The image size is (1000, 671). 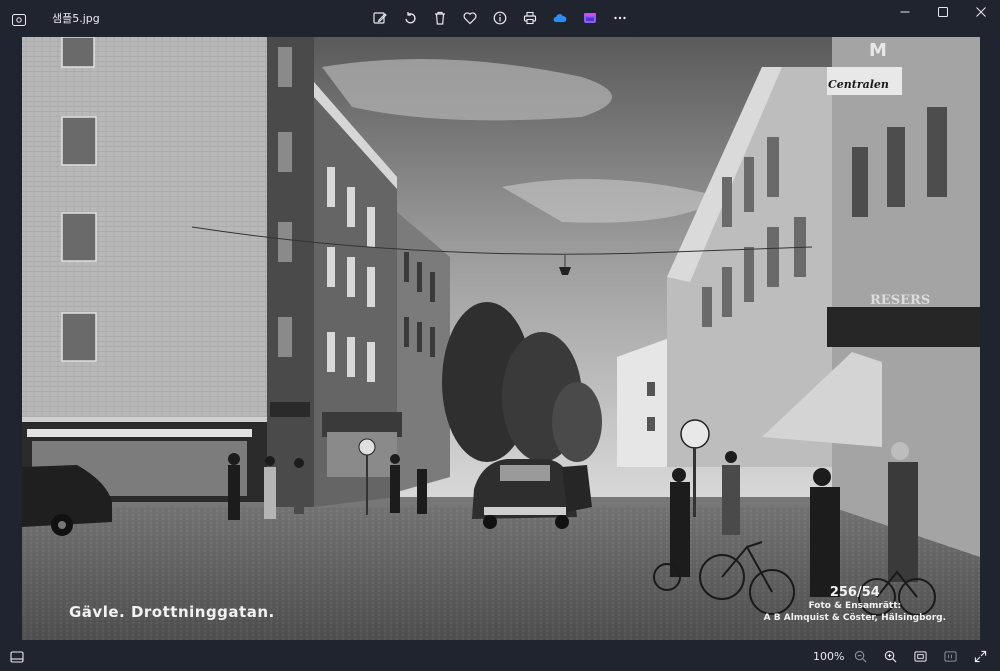 I want to click on actual-size-button, so click(x=950, y=656).